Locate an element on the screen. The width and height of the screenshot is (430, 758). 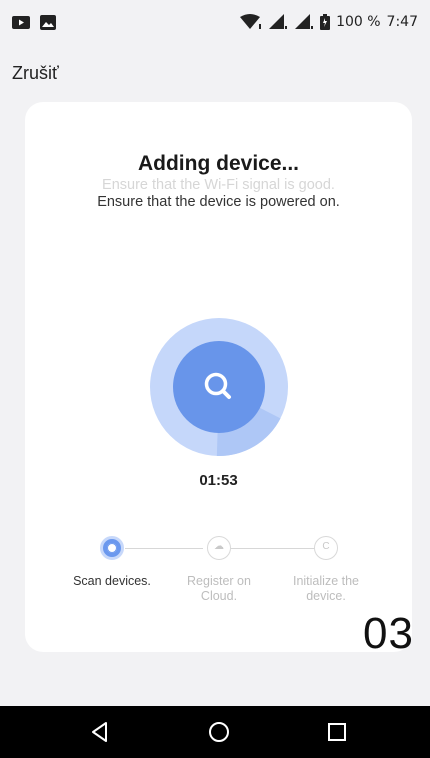
status-indicators: 100 % 7:47 is located at coordinates (329, 22).